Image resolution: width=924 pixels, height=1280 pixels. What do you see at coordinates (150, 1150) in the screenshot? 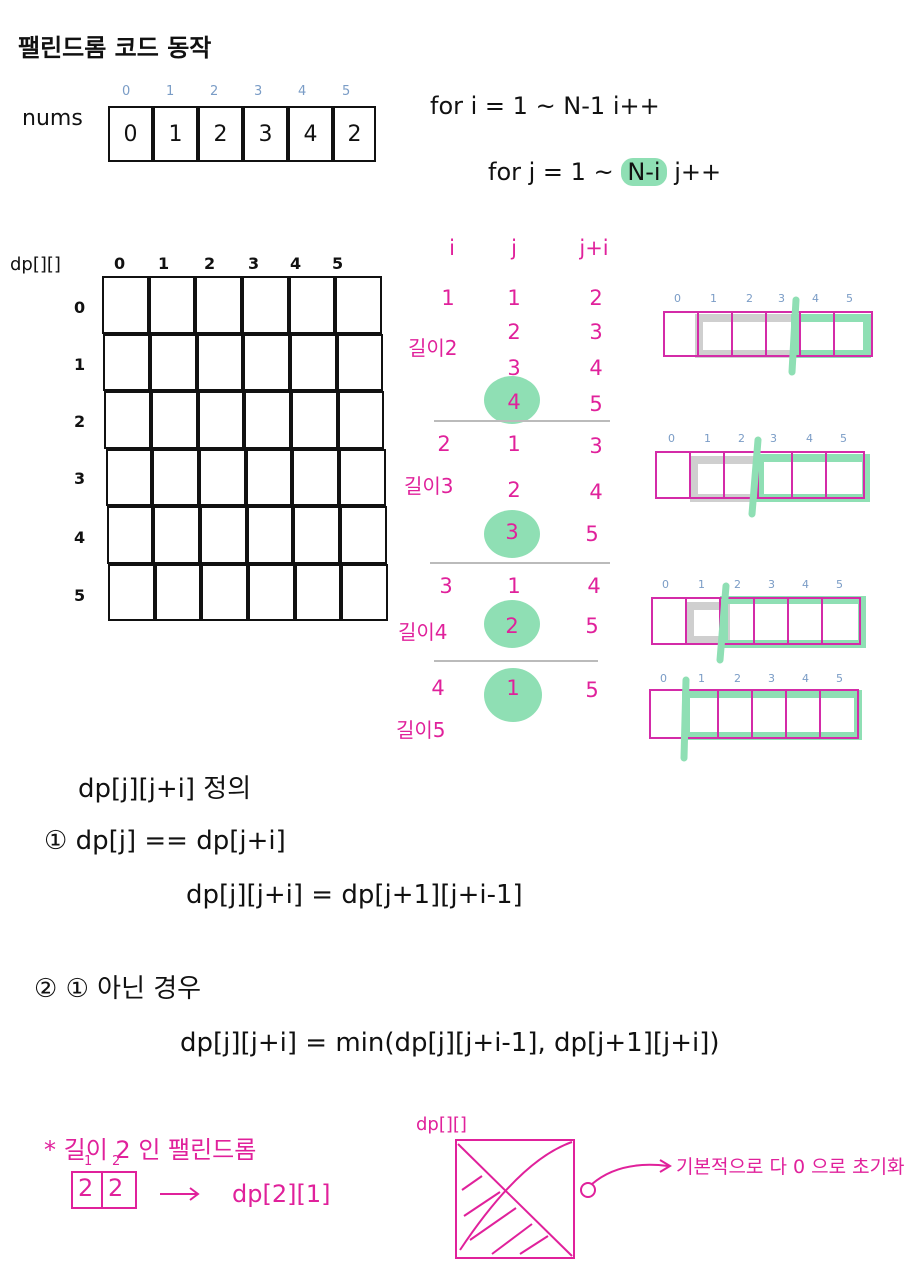
I see `palindrome-length2-note: * 길이 2 인 팰린드롬` at bounding box center [150, 1150].